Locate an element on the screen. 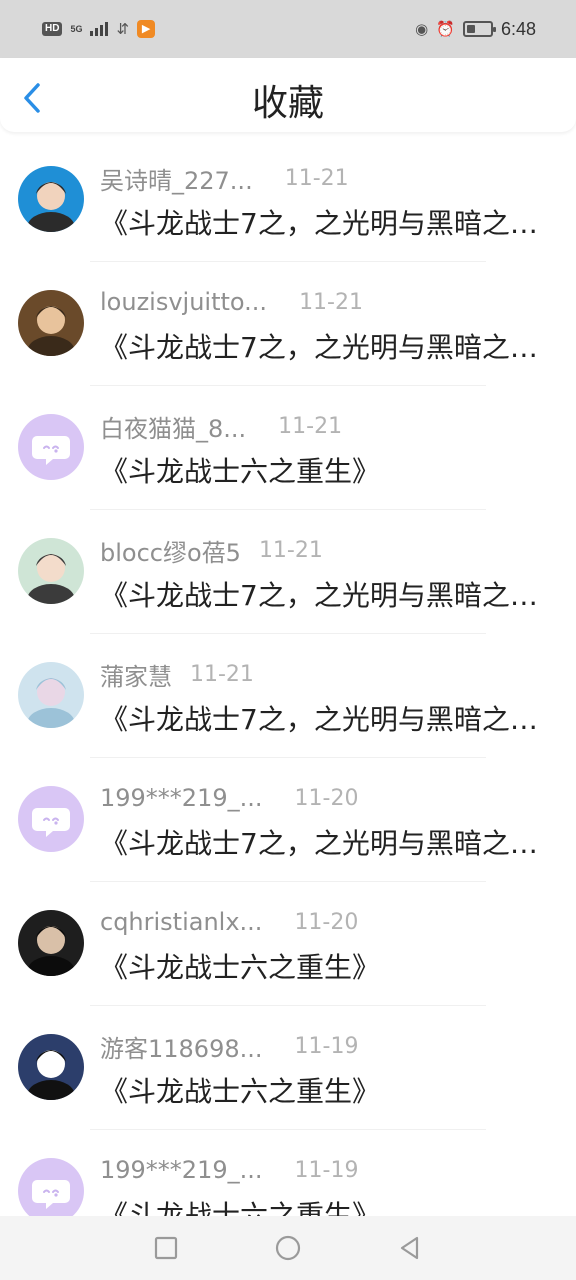 This screenshot has width=576, height=1280. user-name: blocc缪o蓓5 is located at coordinates (170, 550).